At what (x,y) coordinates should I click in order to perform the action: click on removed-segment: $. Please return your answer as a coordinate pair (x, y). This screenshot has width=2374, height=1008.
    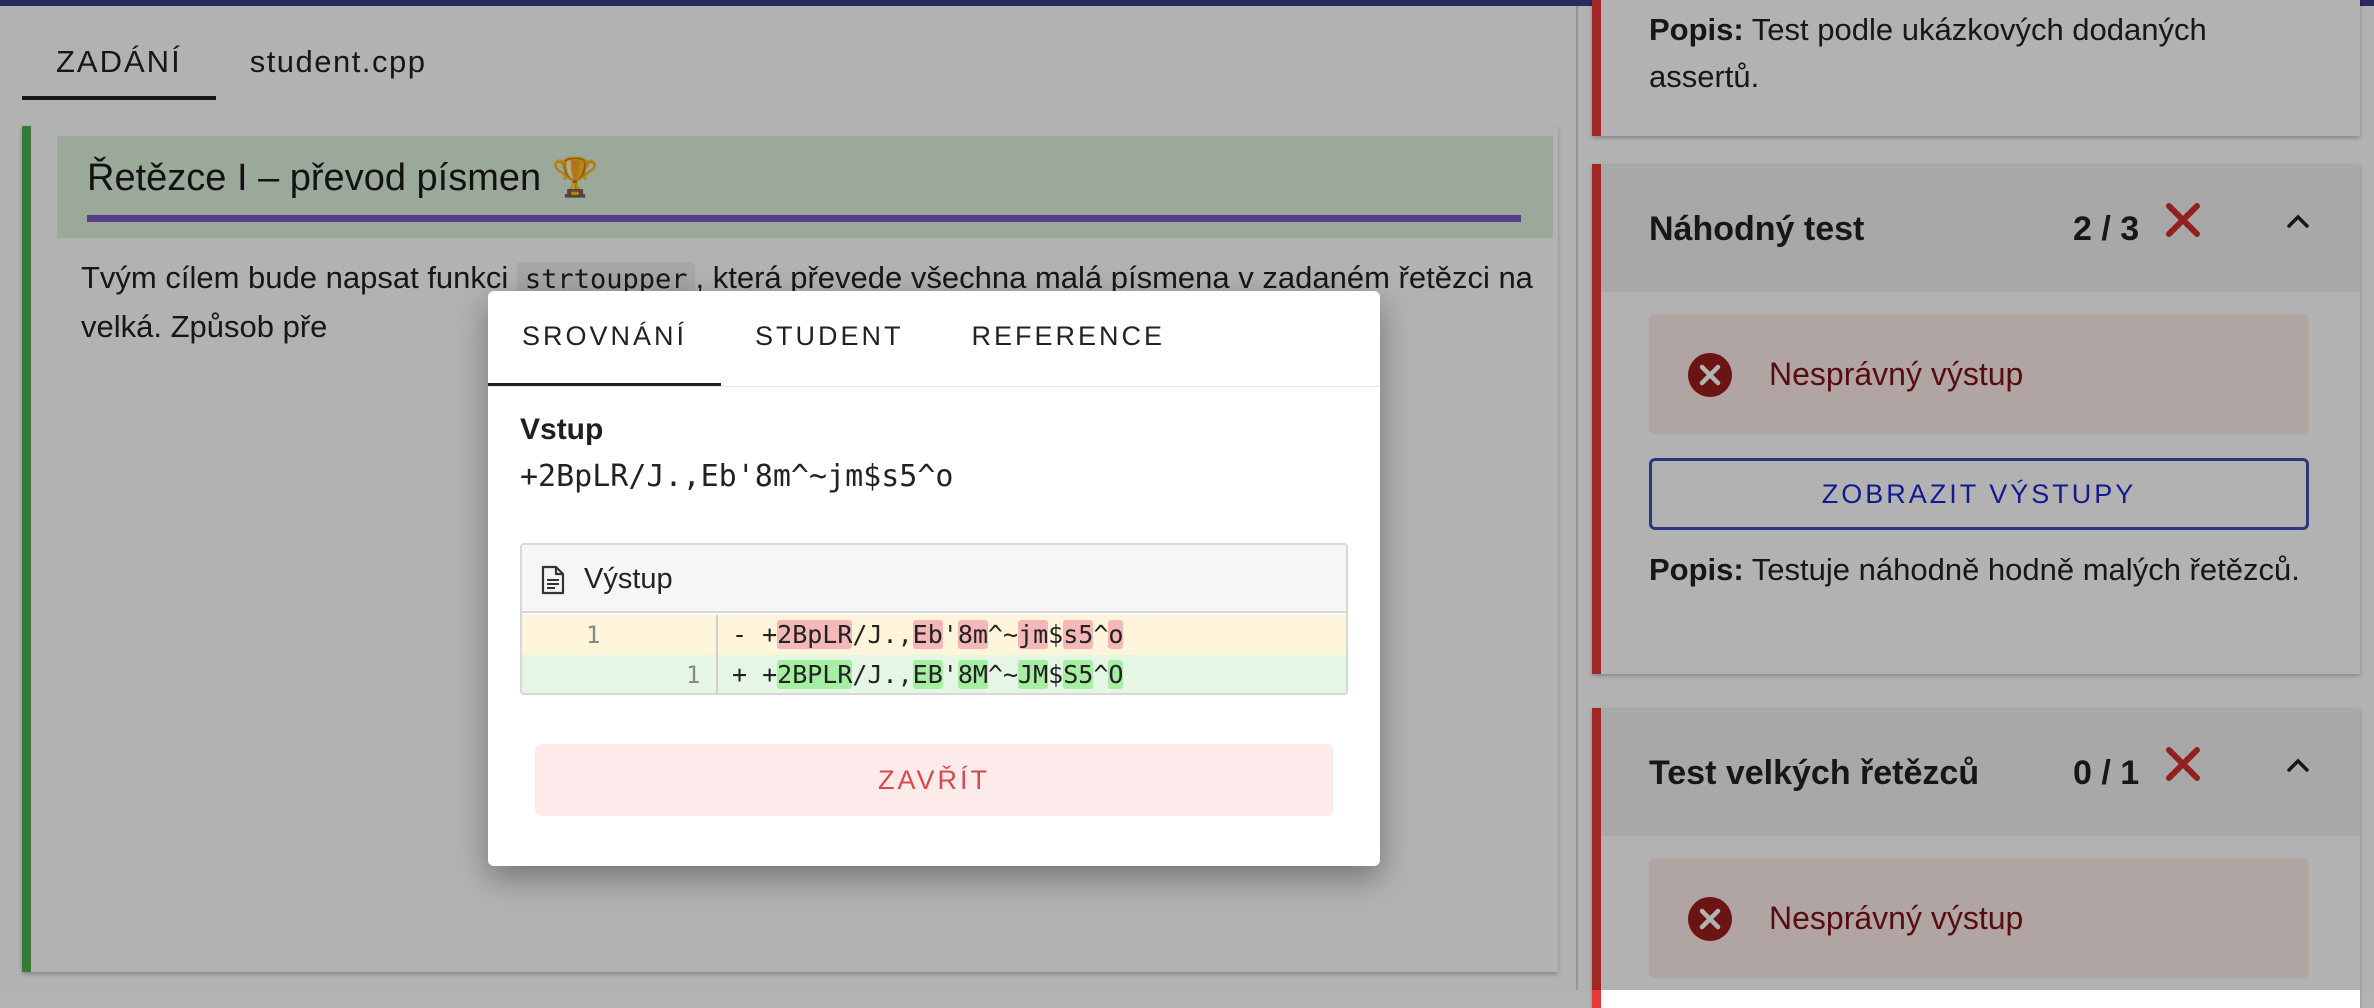
    Looking at the image, I should click on (1056, 634).